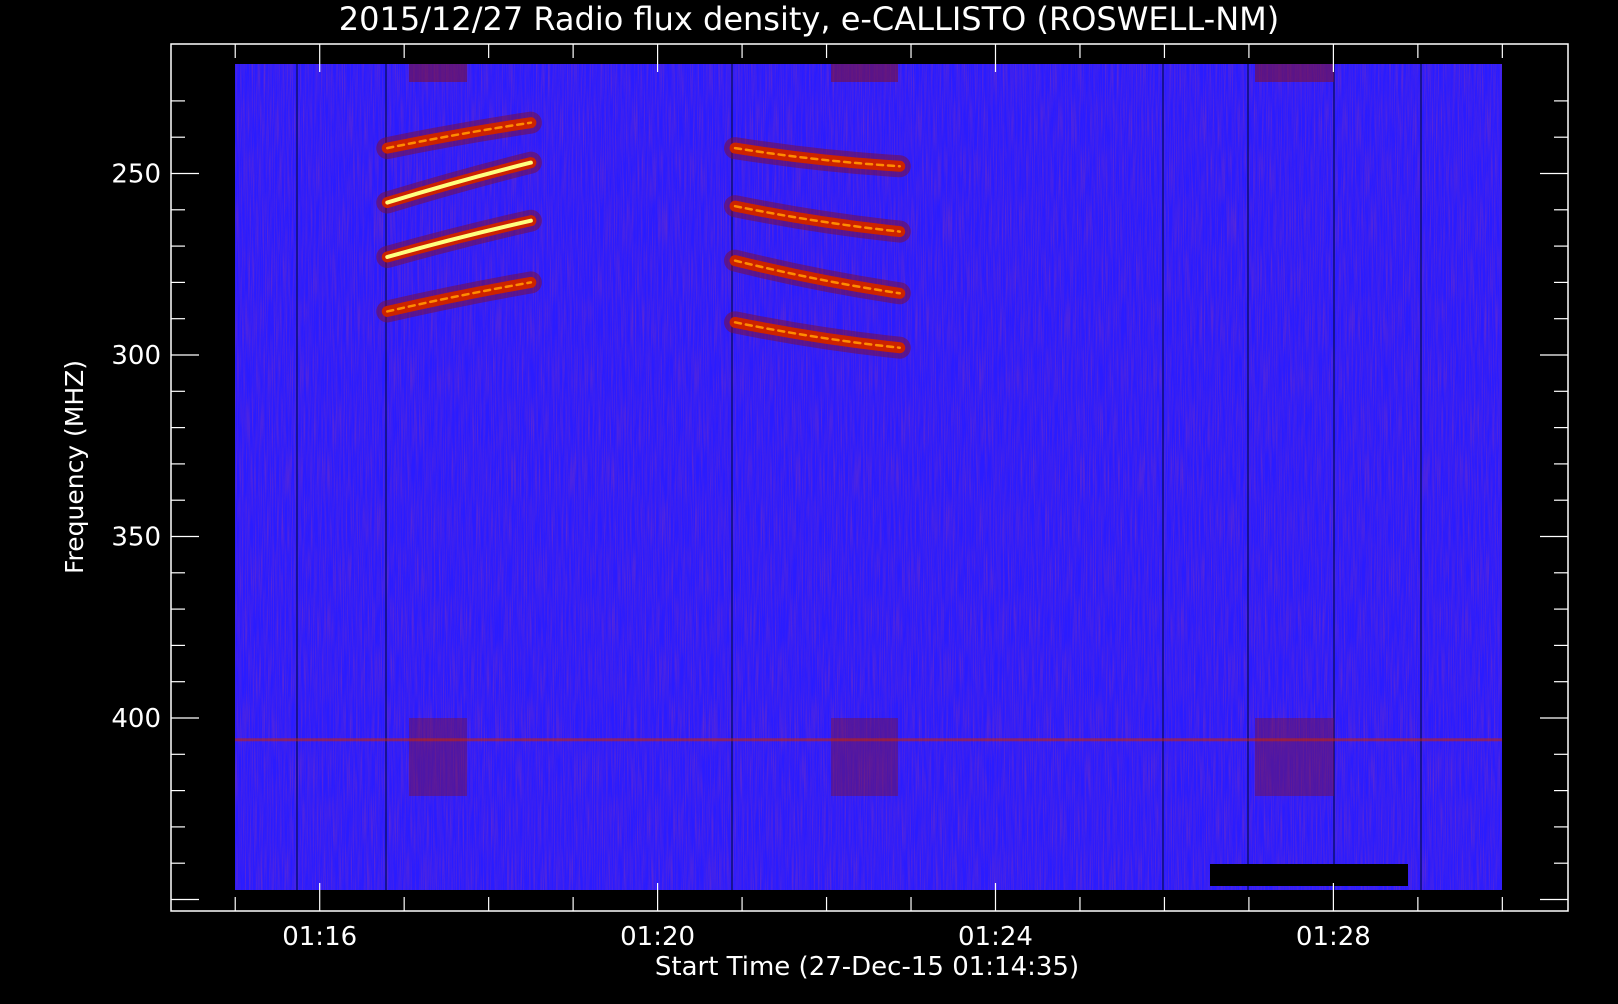  What do you see at coordinates (868, 740) in the screenshot?
I see `interference-line` at bounding box center [868, 740].